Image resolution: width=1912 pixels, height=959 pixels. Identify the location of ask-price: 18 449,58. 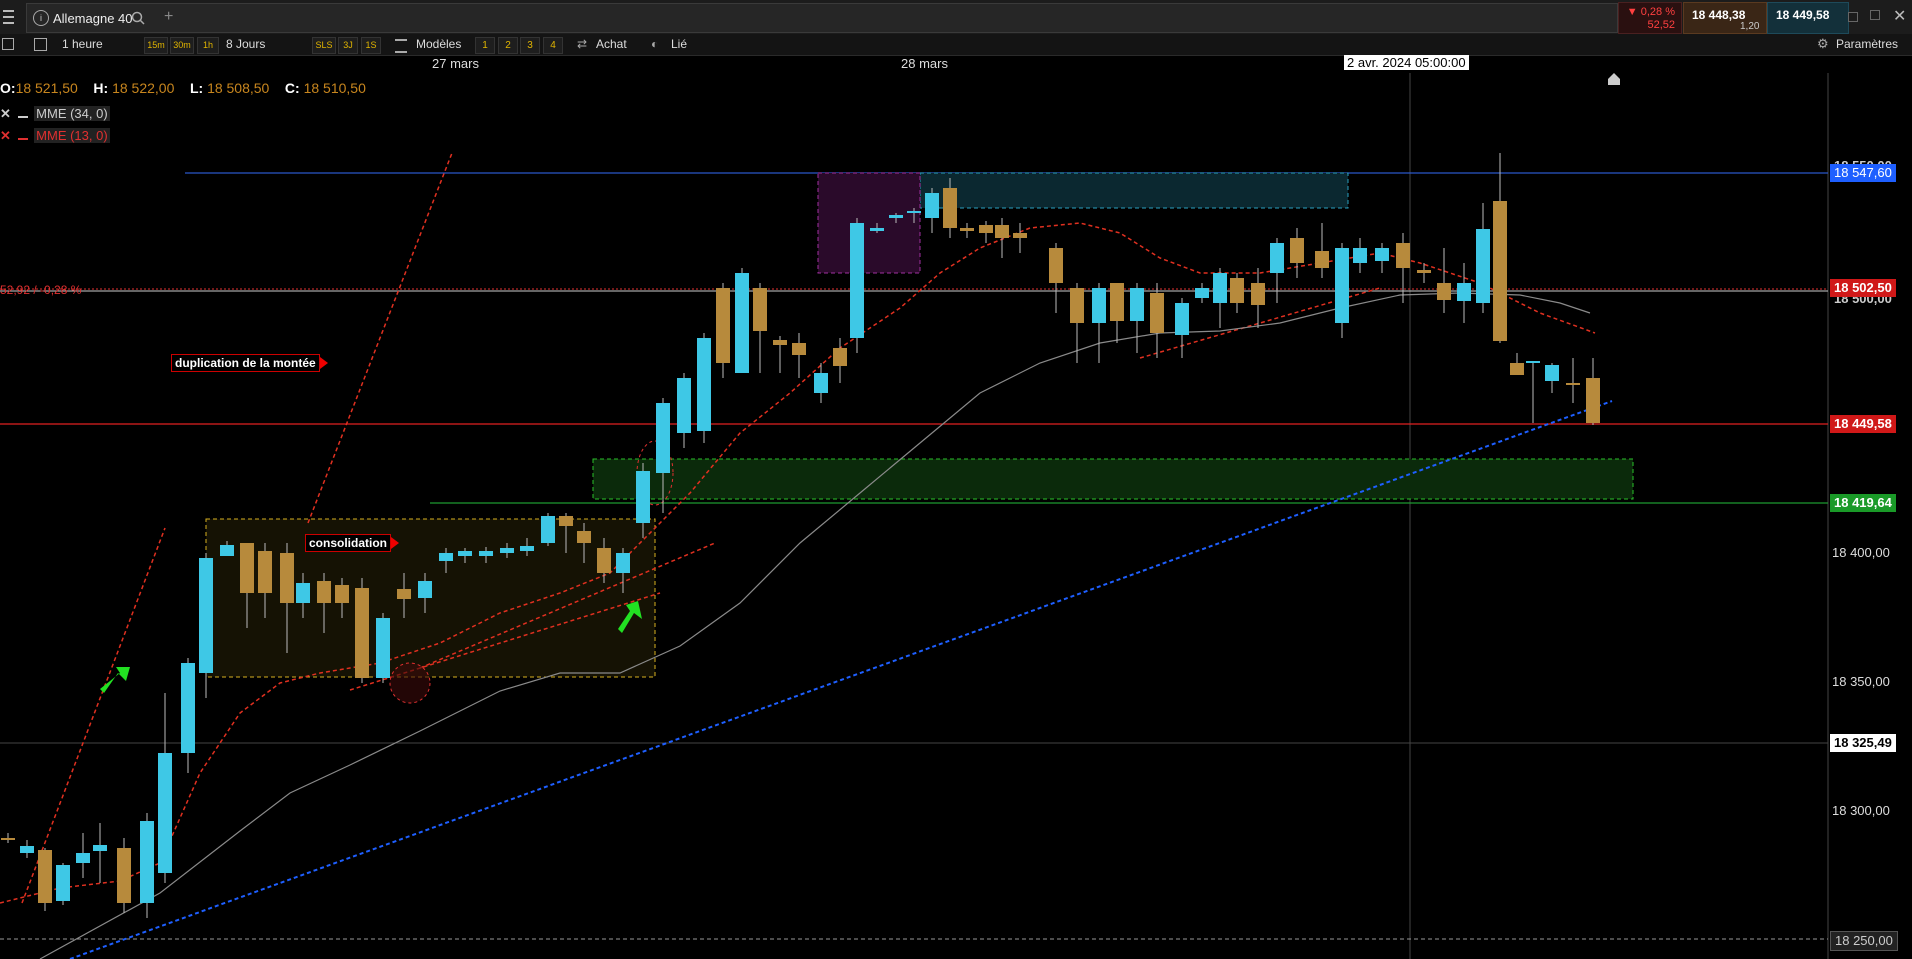
(1803, 15).